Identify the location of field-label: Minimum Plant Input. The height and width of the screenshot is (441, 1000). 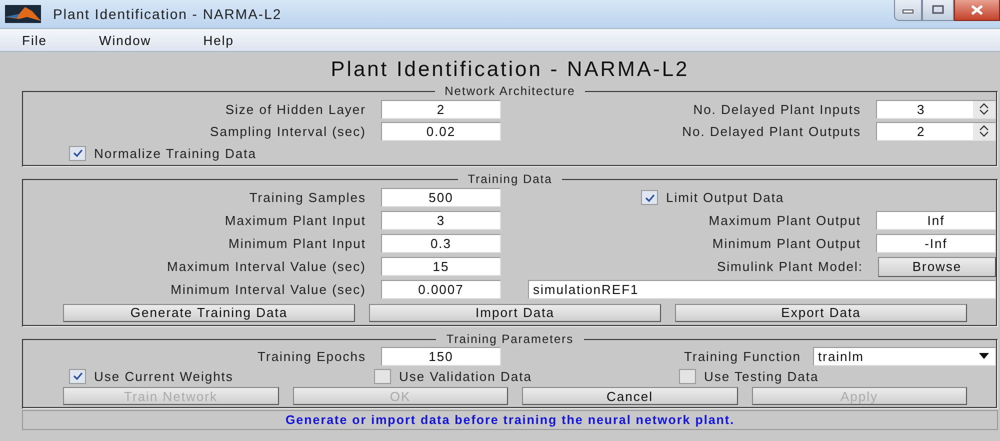
(297, 243).